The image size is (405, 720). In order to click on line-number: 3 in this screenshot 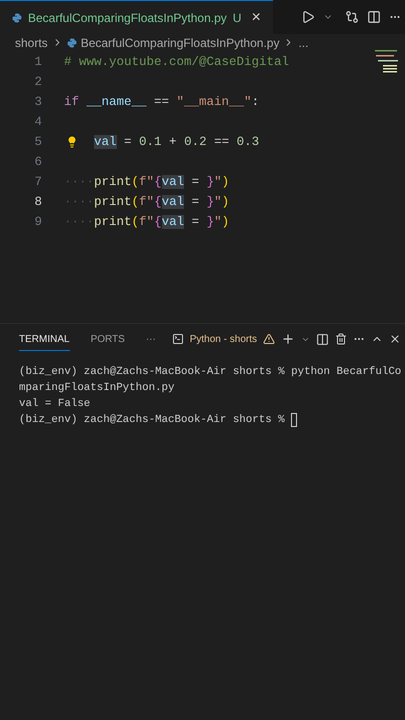, I will do `click(38, 102)`.